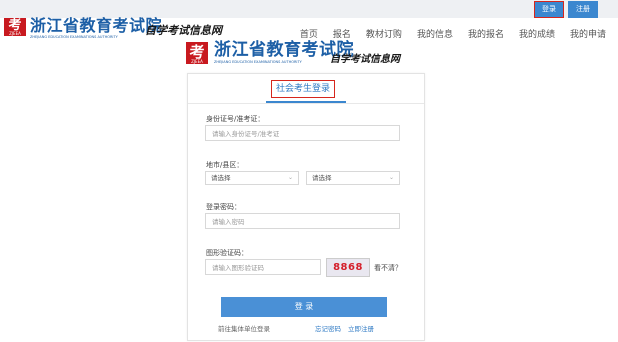 The width and height of the screenshot is (618, 342). What do you see at coordinates (348, 267) in the screenshot?
I see `captcha-image: 8868` at bounding box center [348, 267].